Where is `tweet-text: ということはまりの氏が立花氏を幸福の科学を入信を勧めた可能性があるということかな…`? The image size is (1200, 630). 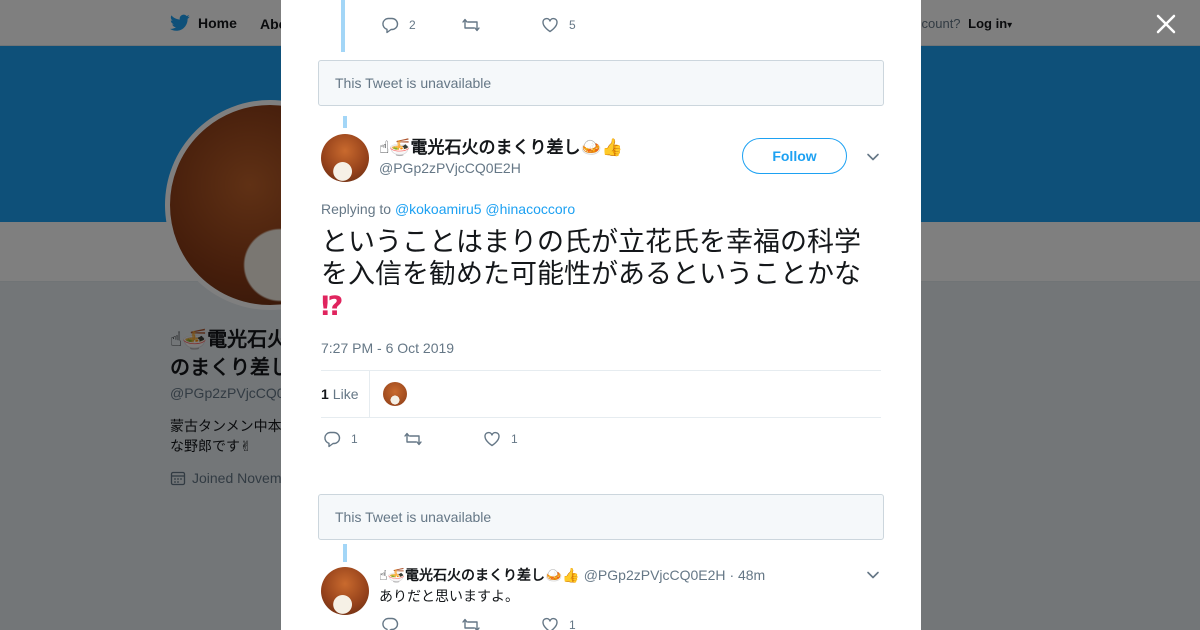
tweet-text: ということはまりの氏が立花氏を幸福の科学を入信を勧めた可能性があるということかな… is located at coordinates (601, 274).